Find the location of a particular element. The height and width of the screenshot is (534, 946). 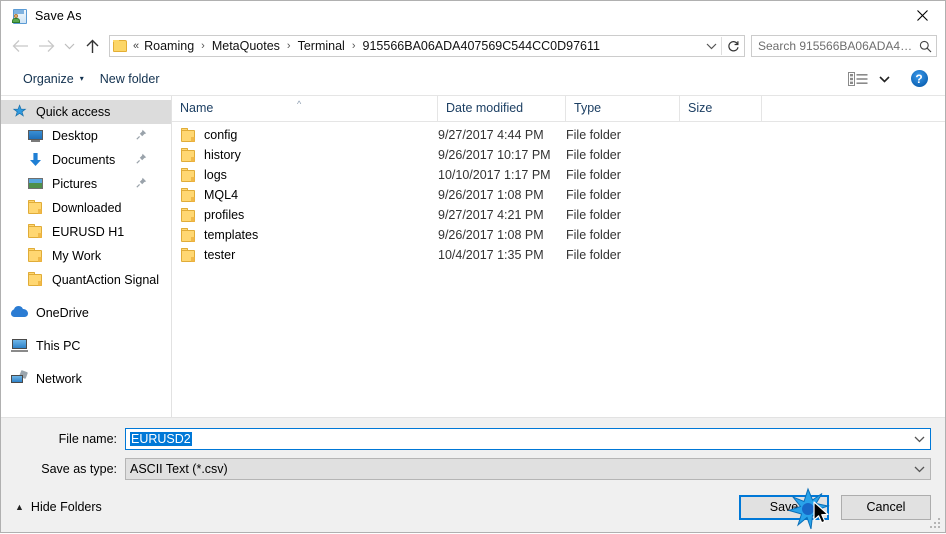

new-folder-button: New folder is located at coordinates (130, 79).